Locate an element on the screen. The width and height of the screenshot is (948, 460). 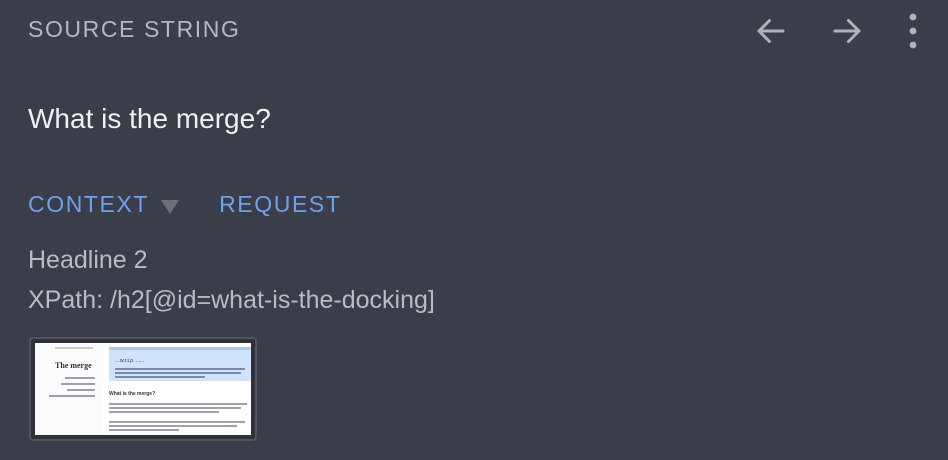
section-label: SOURCE STRING is located at coordinates (134, 29).